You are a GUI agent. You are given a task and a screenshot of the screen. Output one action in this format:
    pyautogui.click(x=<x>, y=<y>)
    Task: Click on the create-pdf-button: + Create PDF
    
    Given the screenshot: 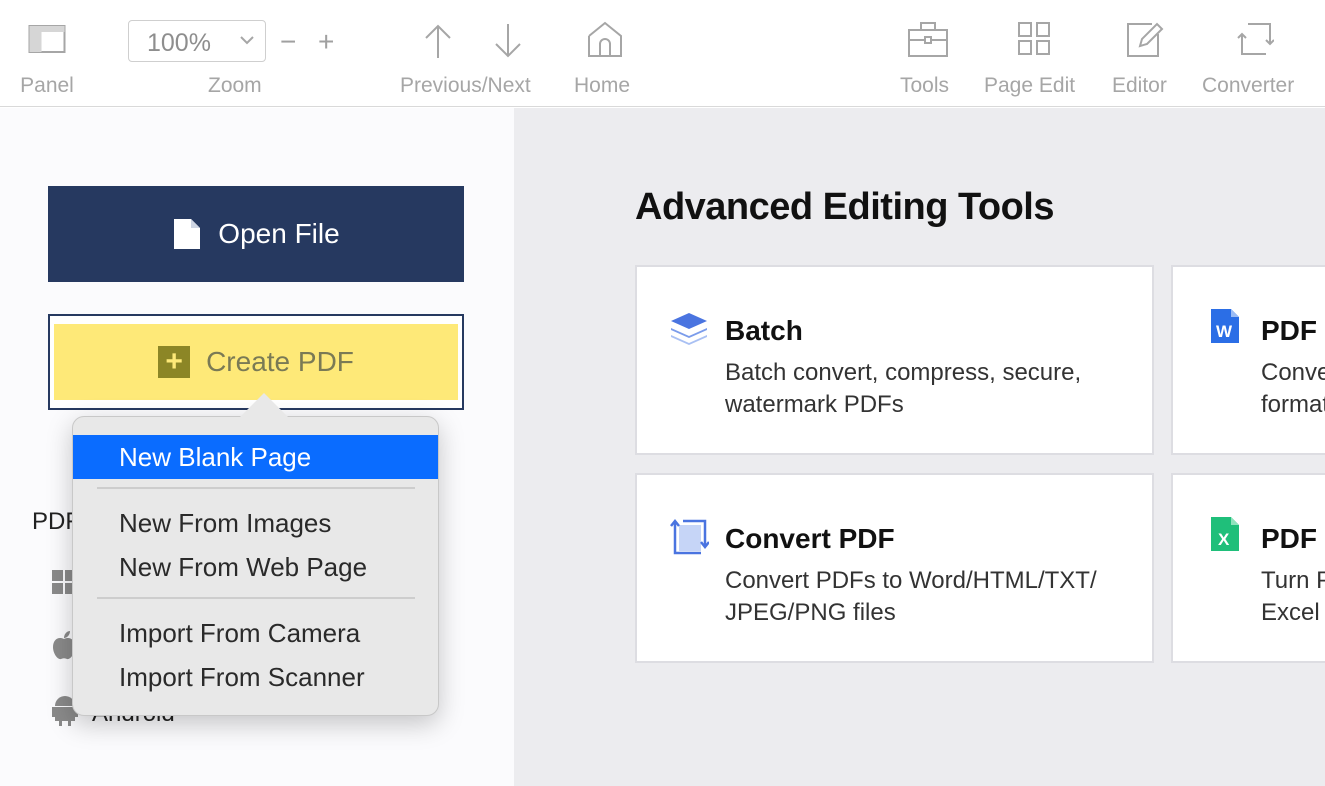 What is the action you would take?
    pyautogui.click(x=256, y=362)
    